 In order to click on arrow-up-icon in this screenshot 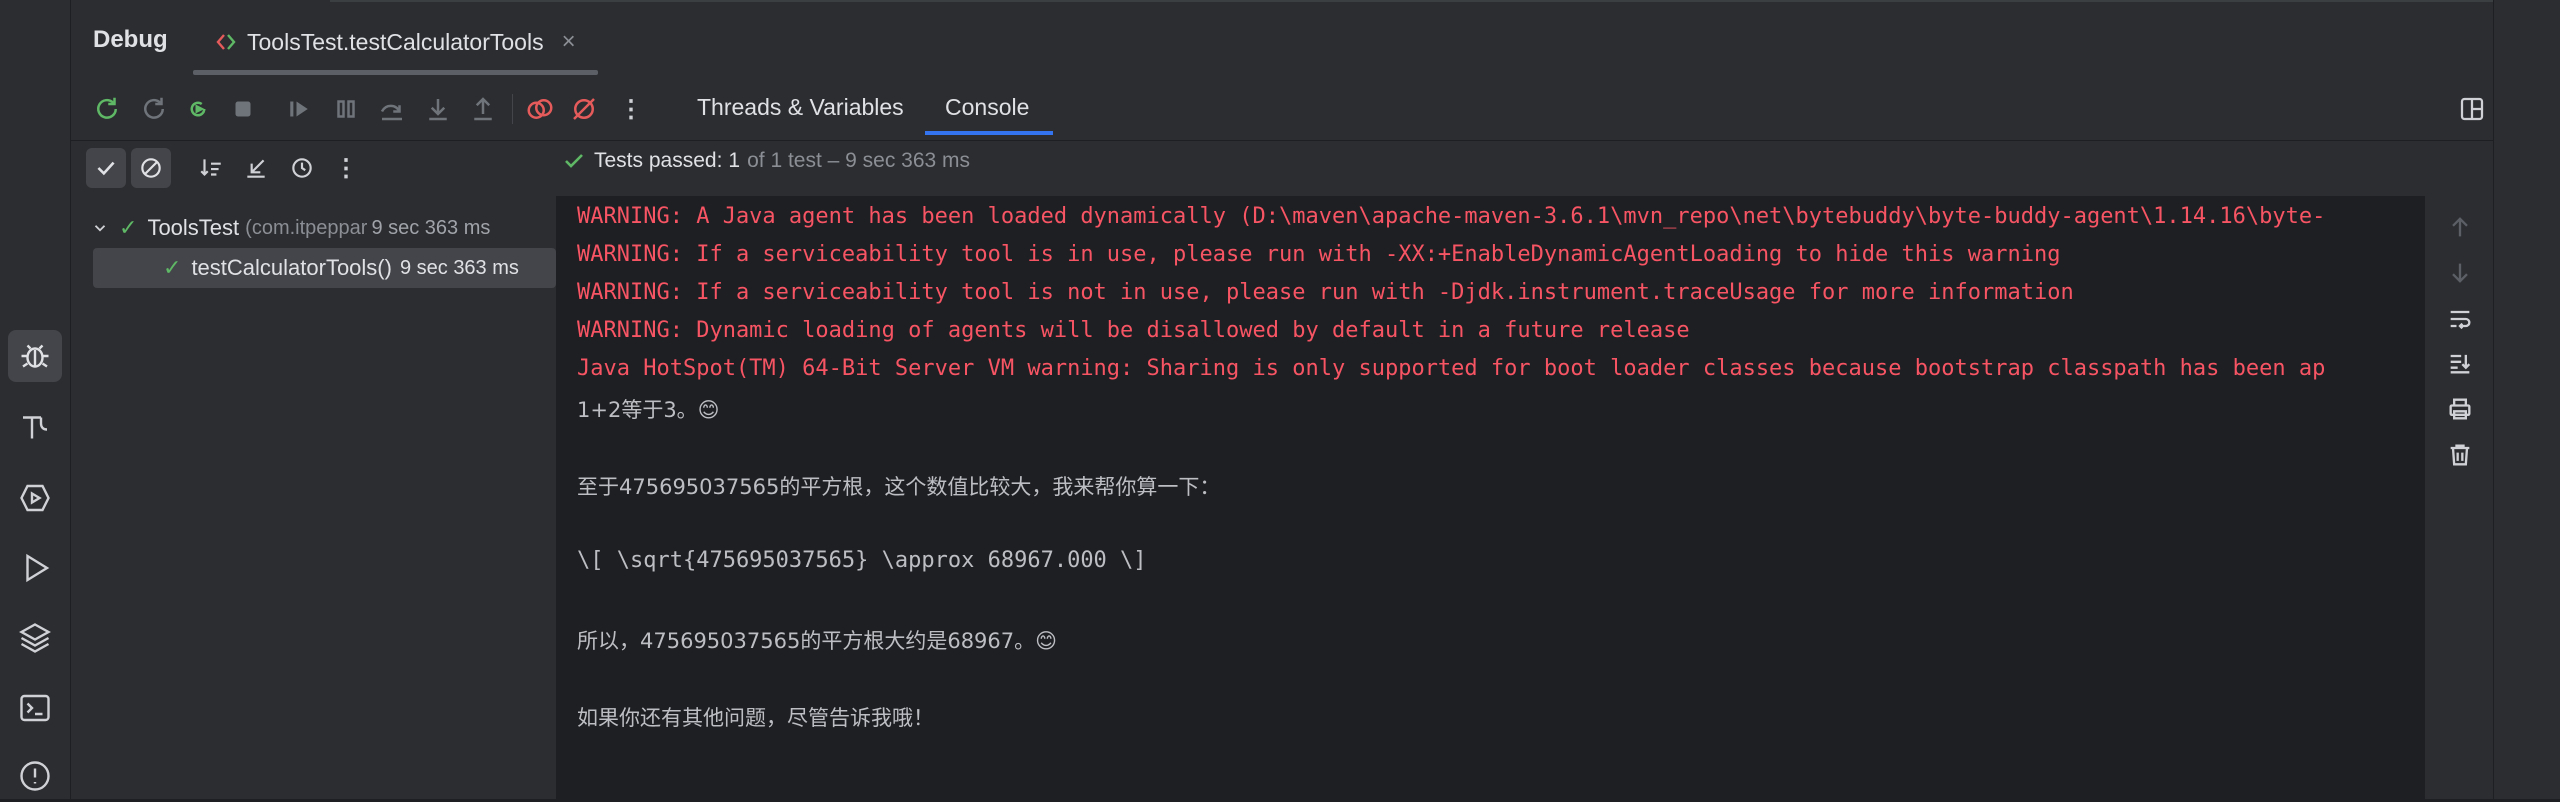, I will do `click(2460, 227)`.